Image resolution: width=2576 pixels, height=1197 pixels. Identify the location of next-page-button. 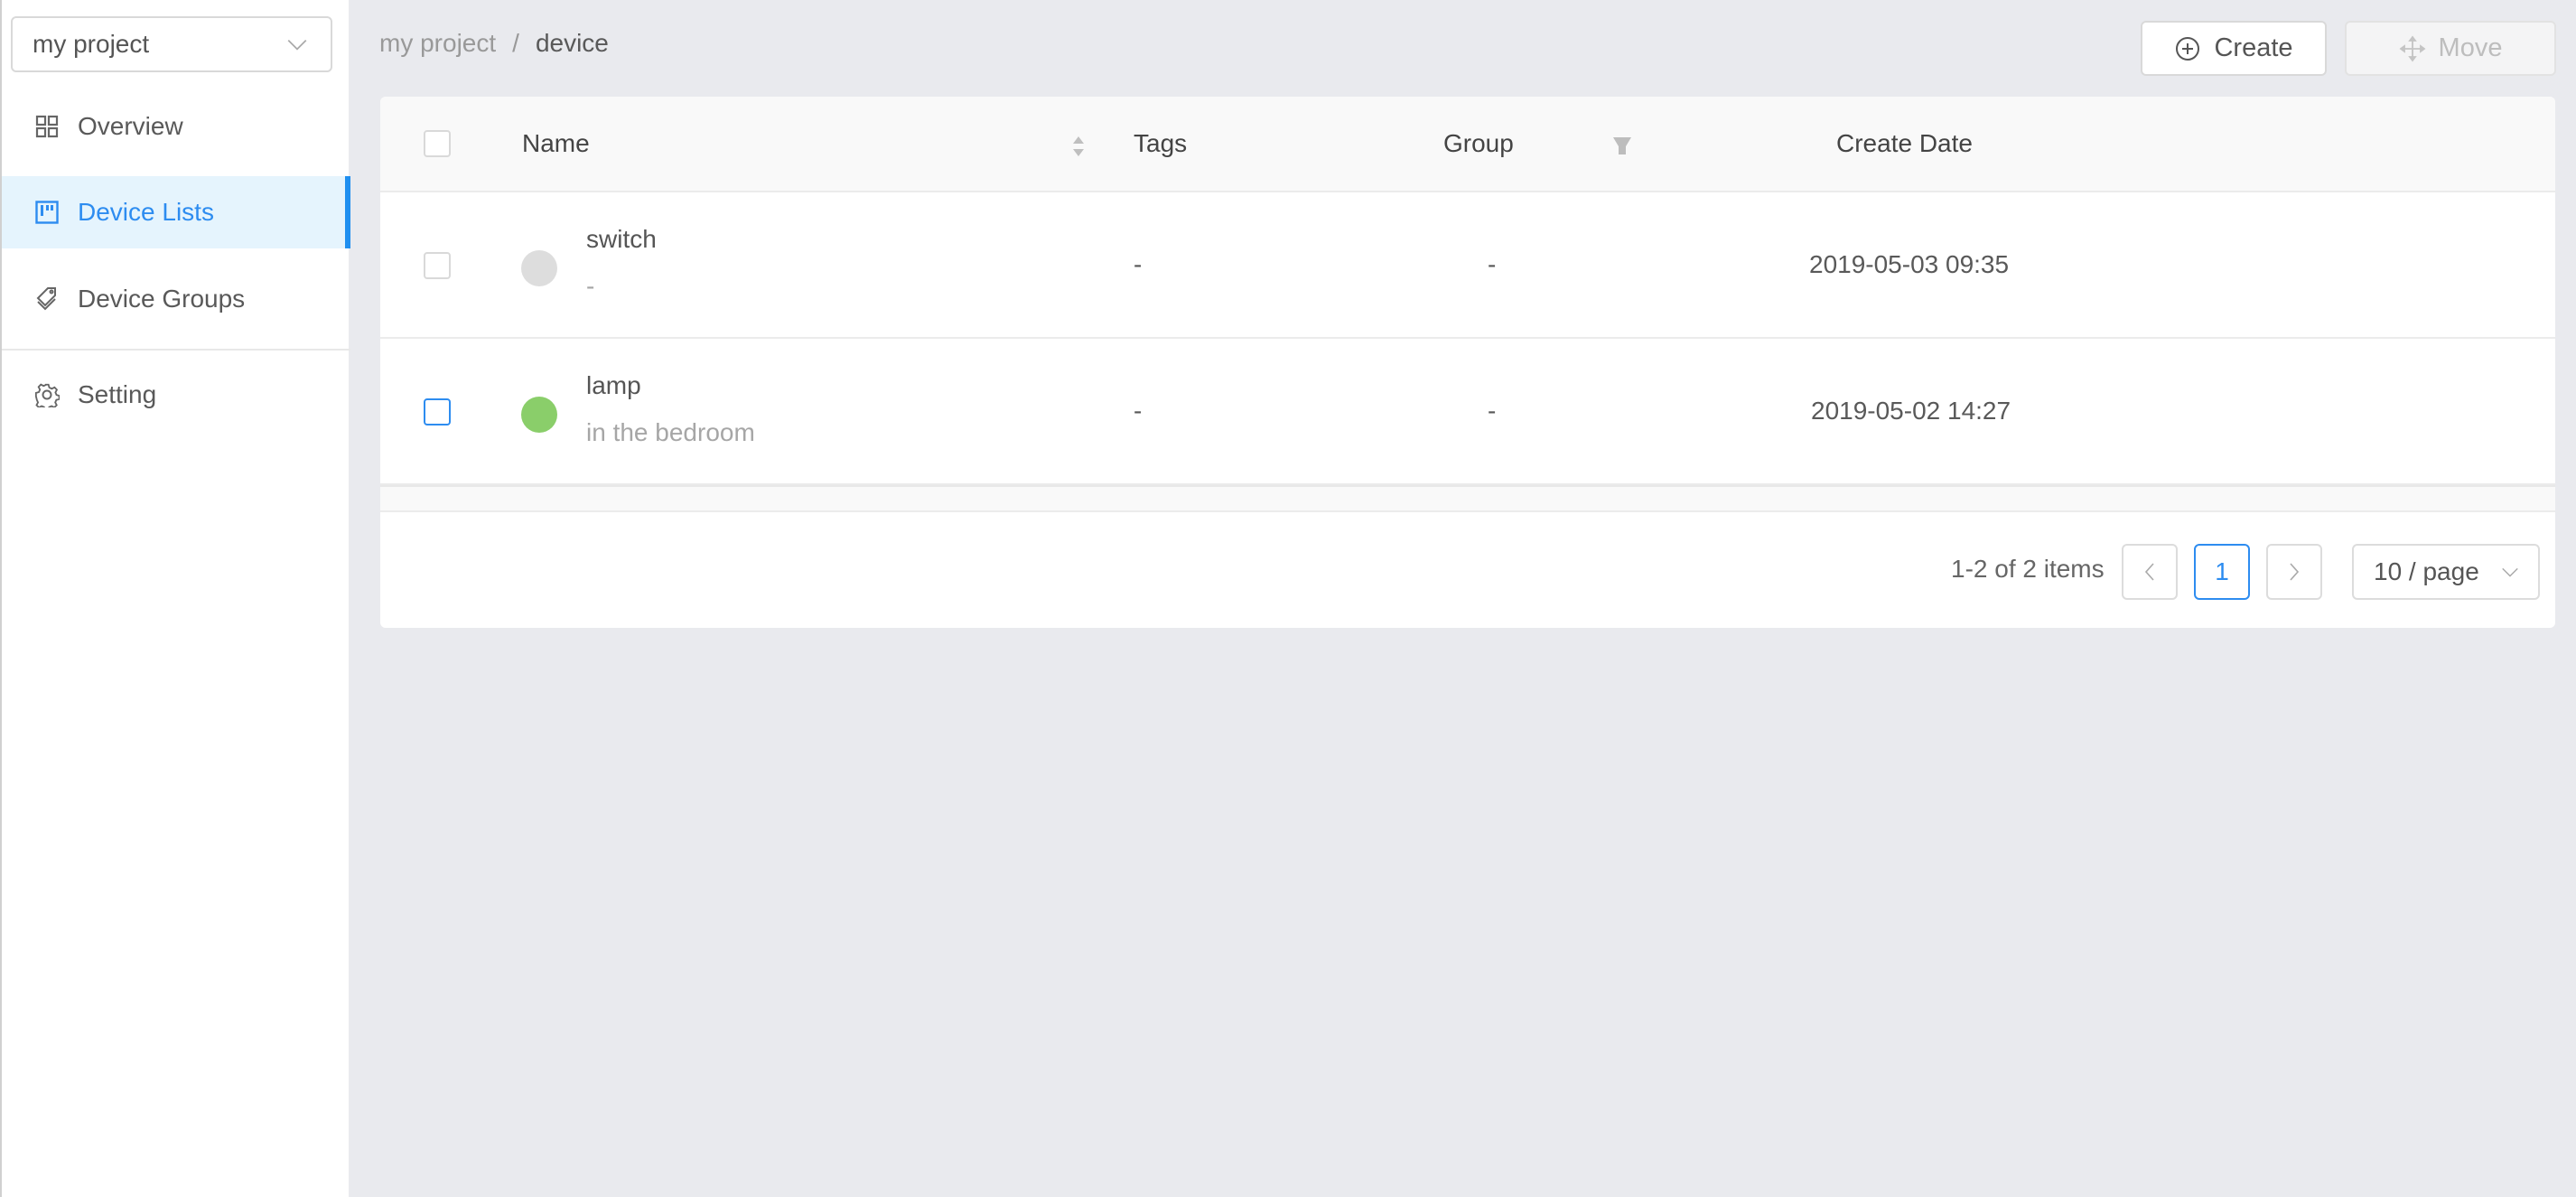
(2294, 572).